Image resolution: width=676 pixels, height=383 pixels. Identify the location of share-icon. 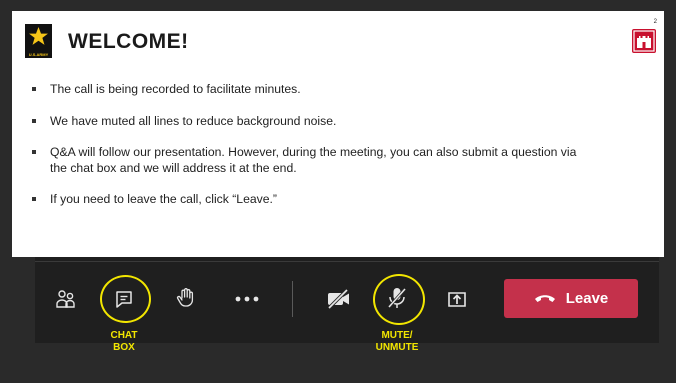
(457, 299).